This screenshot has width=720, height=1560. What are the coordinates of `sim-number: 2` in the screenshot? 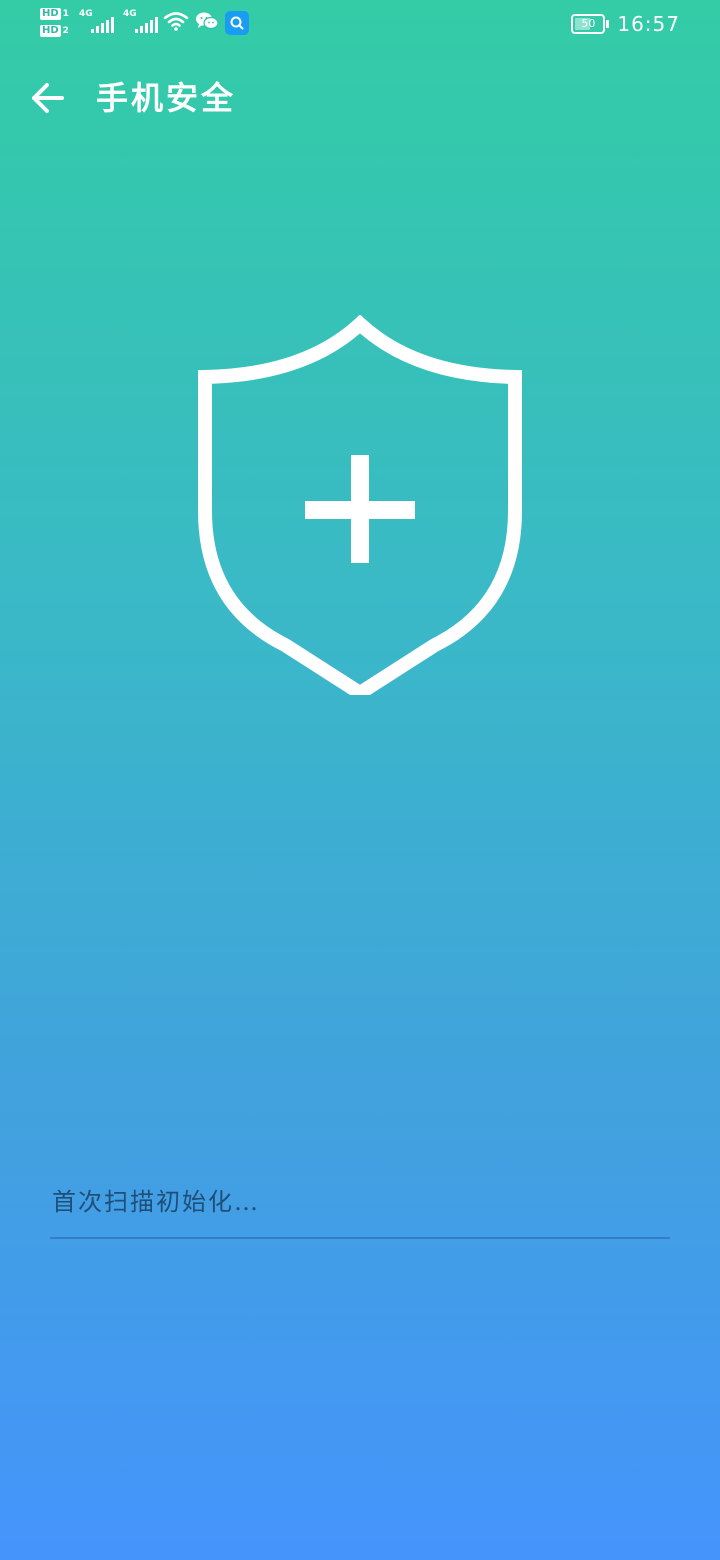 It's located at (65, 31).